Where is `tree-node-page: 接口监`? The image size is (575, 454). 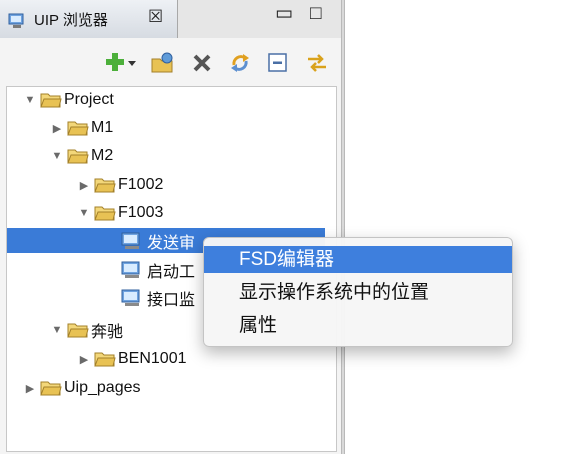 tree-node-page: 接口监 is located at coordinates (158, 298).